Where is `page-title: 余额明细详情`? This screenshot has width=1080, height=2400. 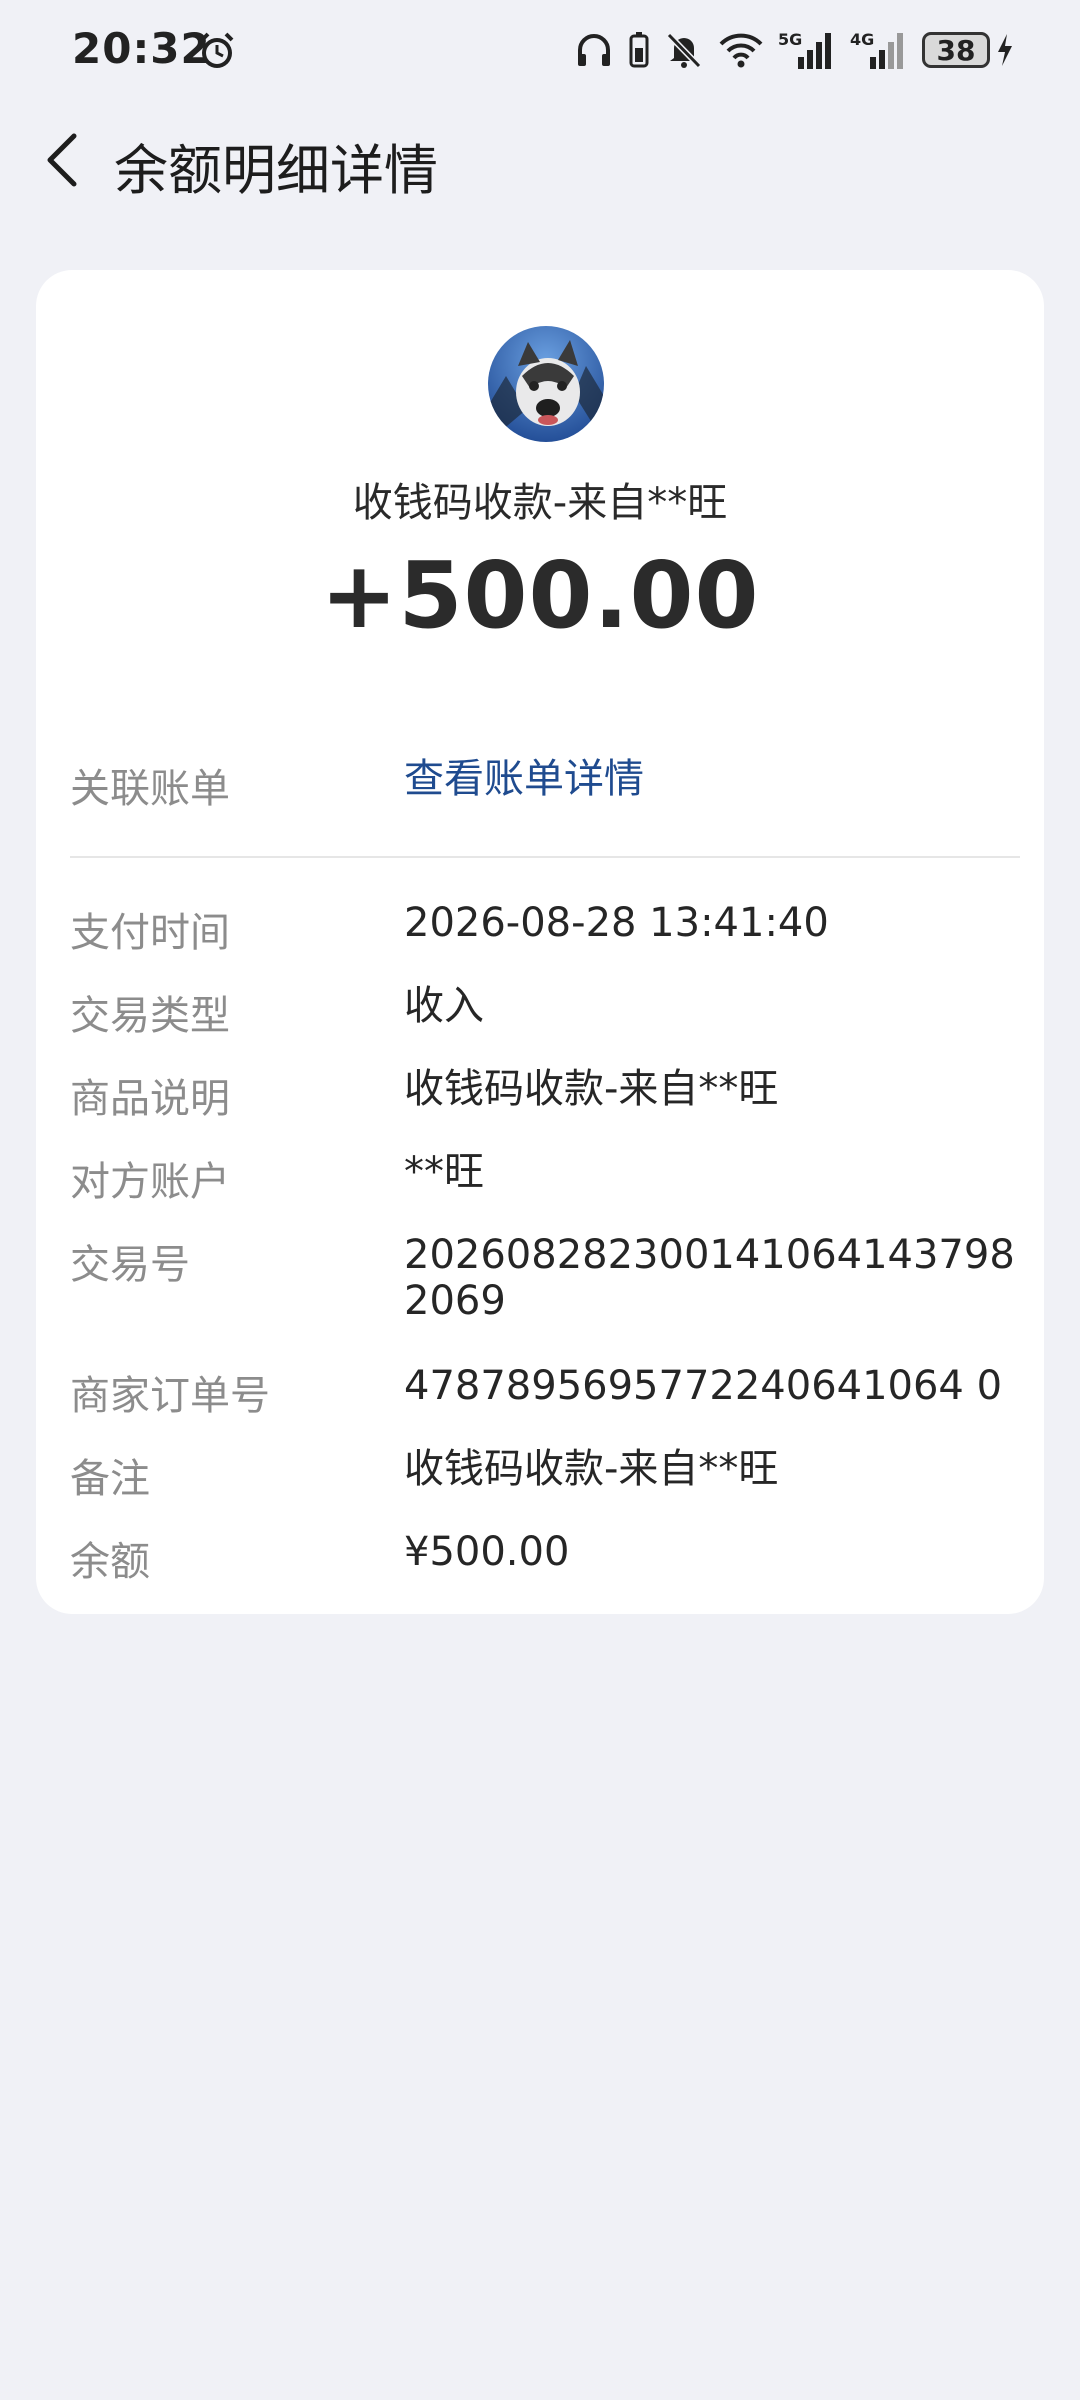
page-title: 余额明细详情 is located at coordinates (276, 170).